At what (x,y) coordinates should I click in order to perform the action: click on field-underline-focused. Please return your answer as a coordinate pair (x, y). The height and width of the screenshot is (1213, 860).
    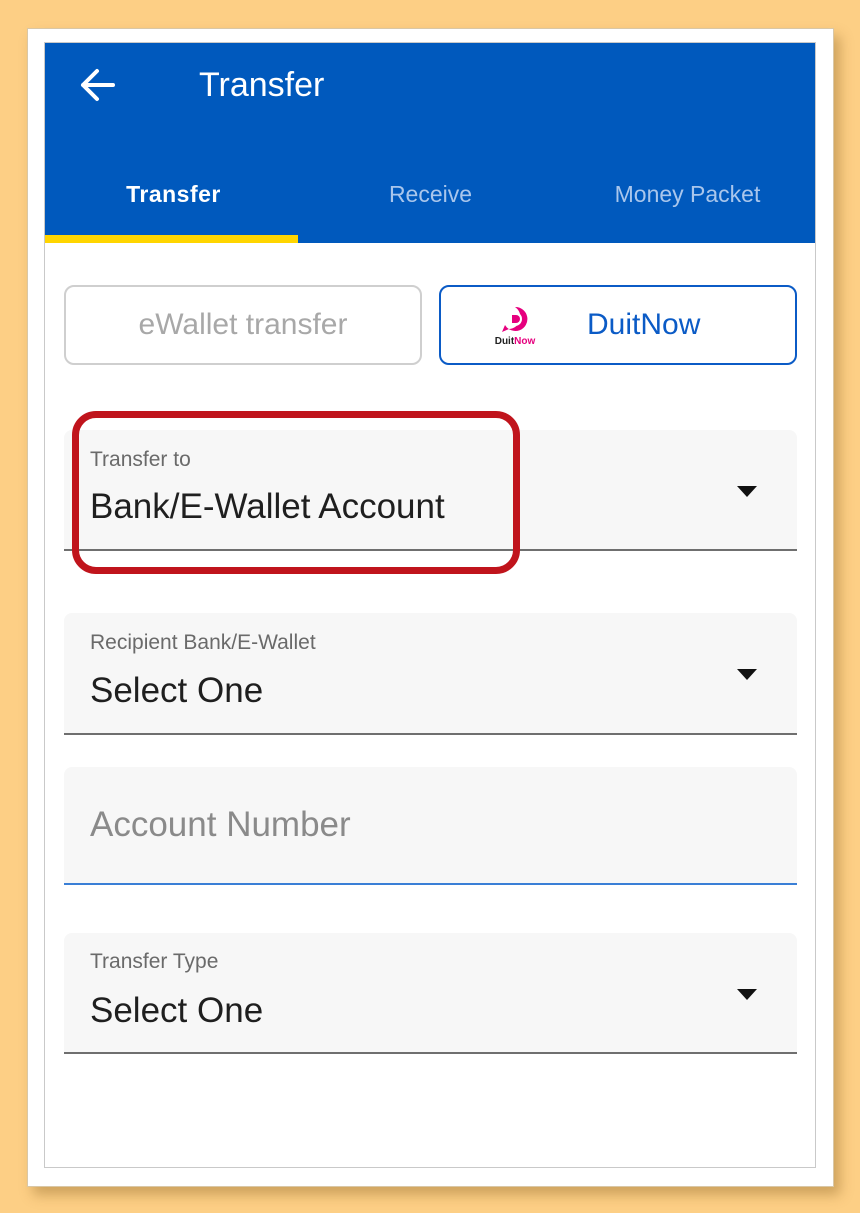
    Looking at the image, I should click on (430, 884).